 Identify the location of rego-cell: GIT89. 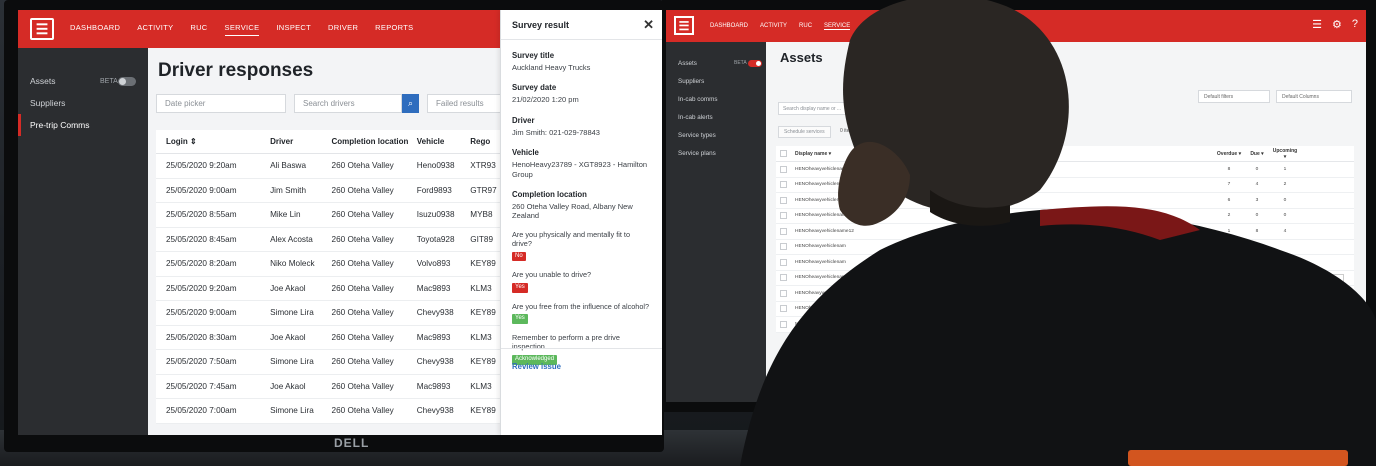
(482, 239).